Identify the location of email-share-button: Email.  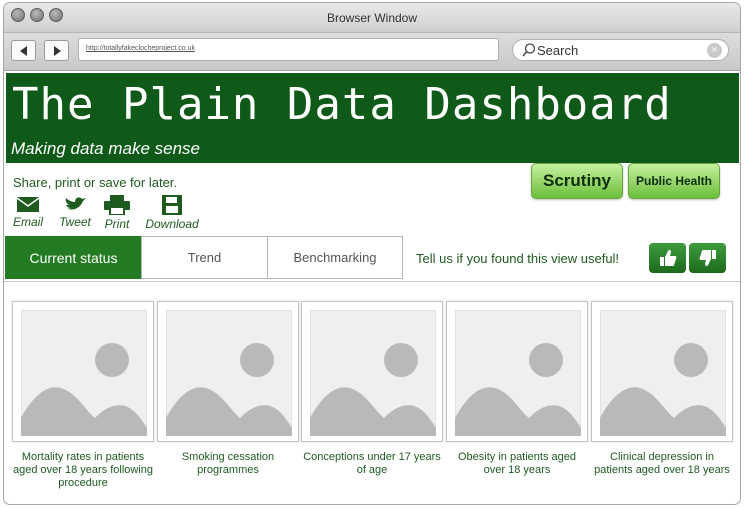
(28, 212).